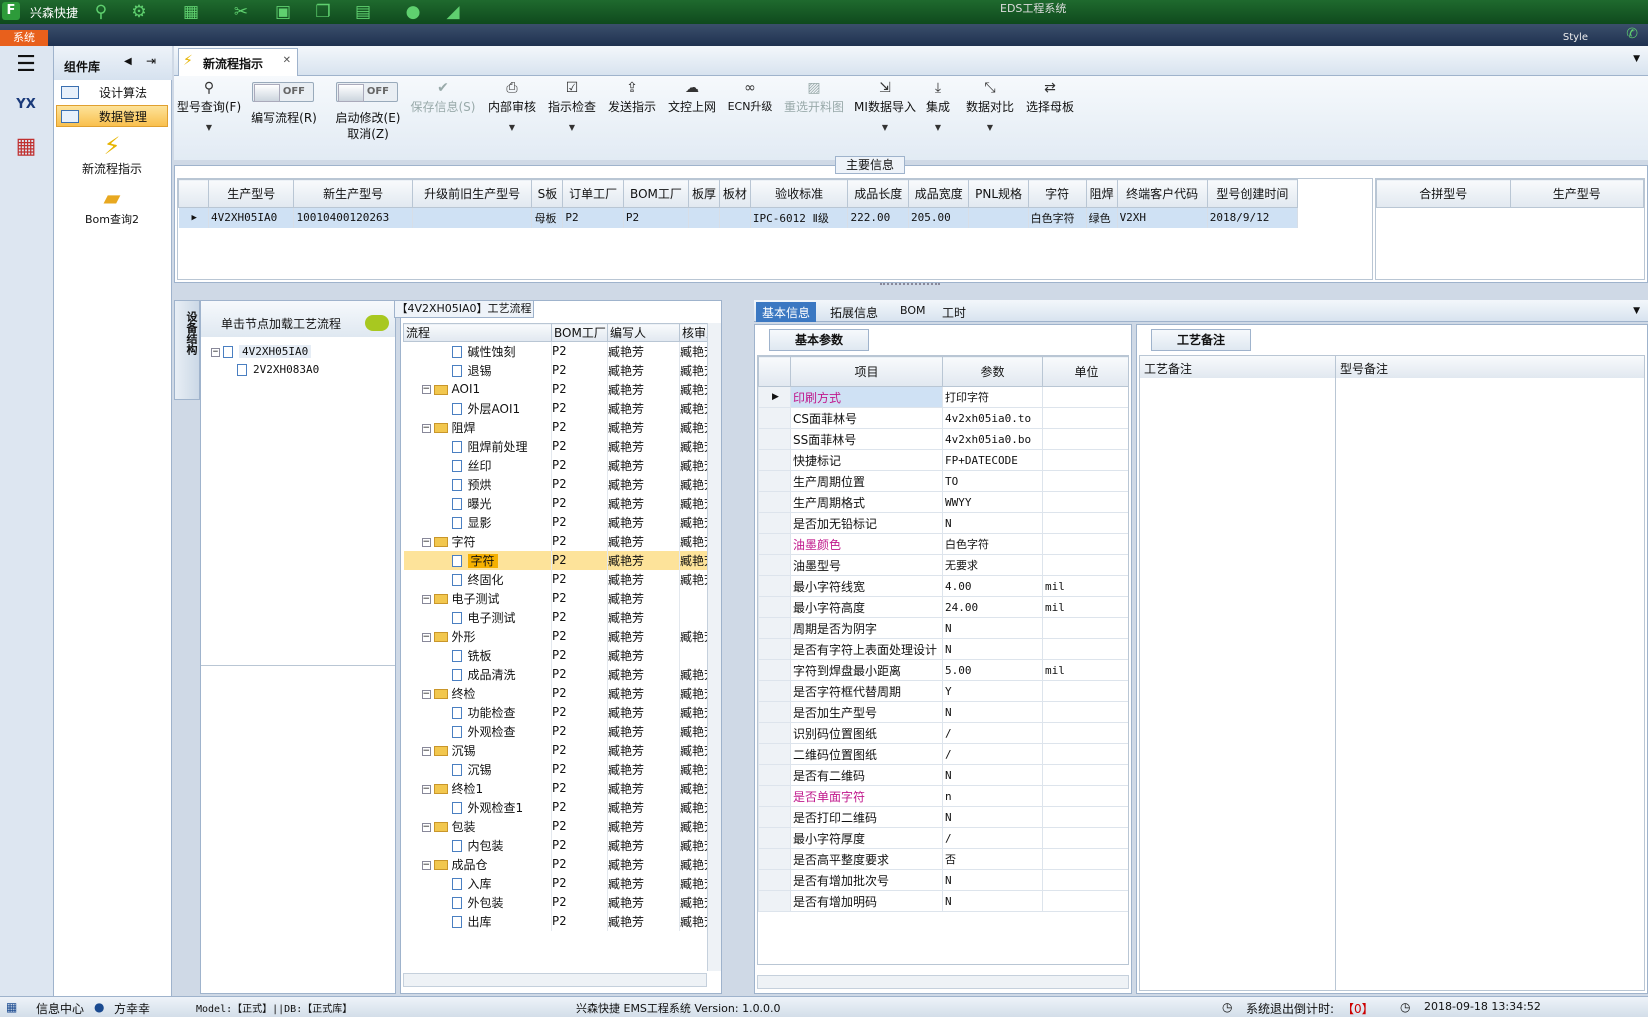 The image size is (1648, 1017). I want to click on table-row: 最小字符线宽 4.00 mil, so click(943, 586).